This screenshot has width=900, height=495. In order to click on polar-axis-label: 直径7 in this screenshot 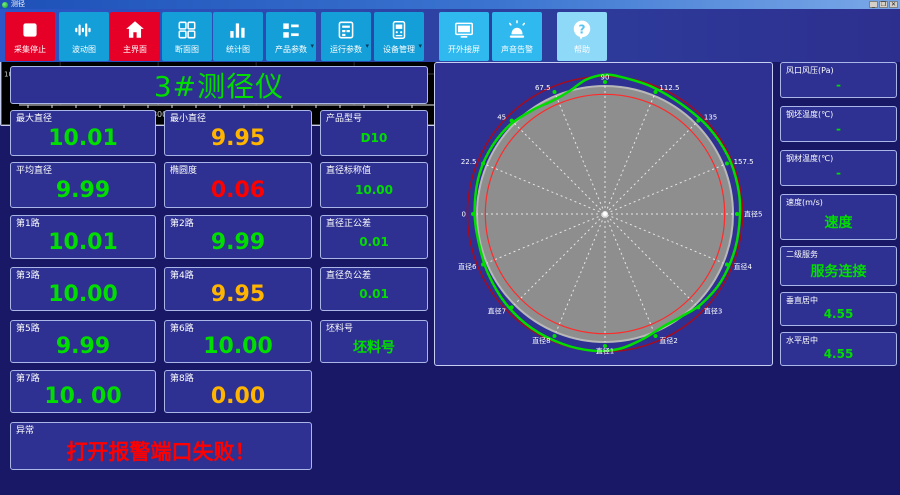, I will do `click(497, 310)`.